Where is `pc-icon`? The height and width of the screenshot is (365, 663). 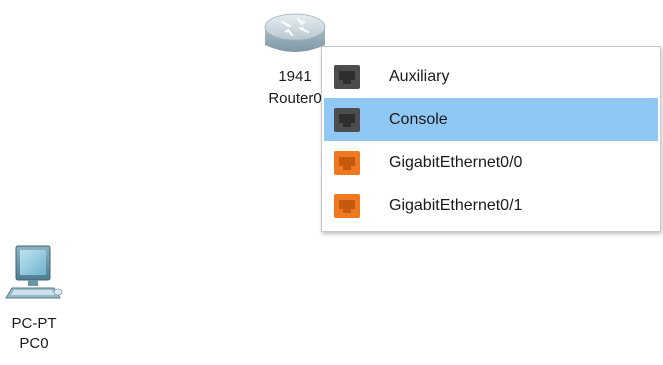 pc-icon is located at coordinates (34, 277).